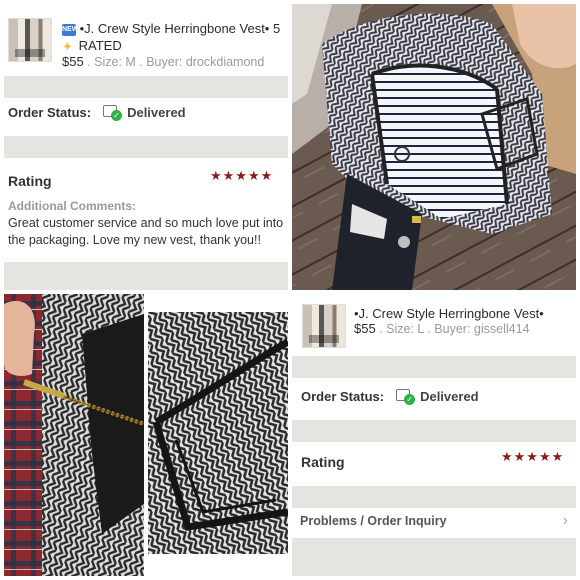  I want to click on pocket-closeup-photo, so click(218, 433).